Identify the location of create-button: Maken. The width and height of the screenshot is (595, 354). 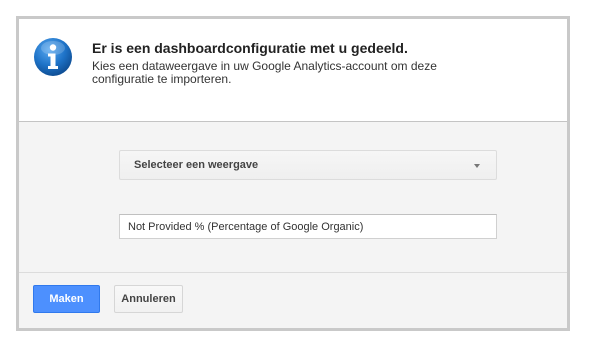
(66, 299).